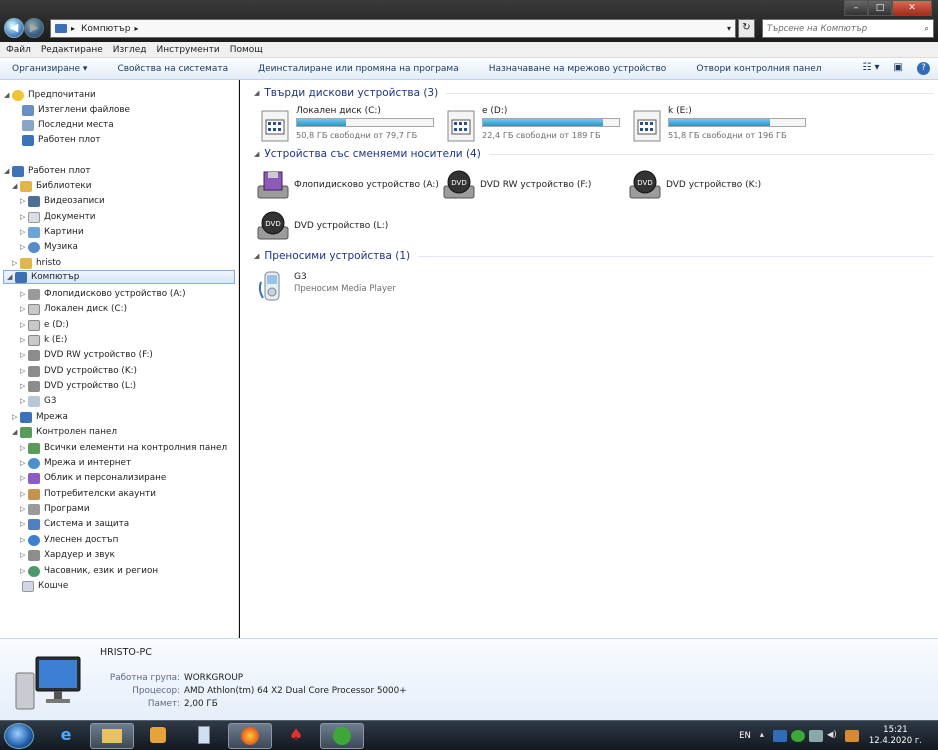 The height and width of the screenshot is (750, 938). Describe the element at coordinates (93, 478) in the screenshot. I see `nav-cp-appearance: ▷ Облик и персонализиране` at that location.